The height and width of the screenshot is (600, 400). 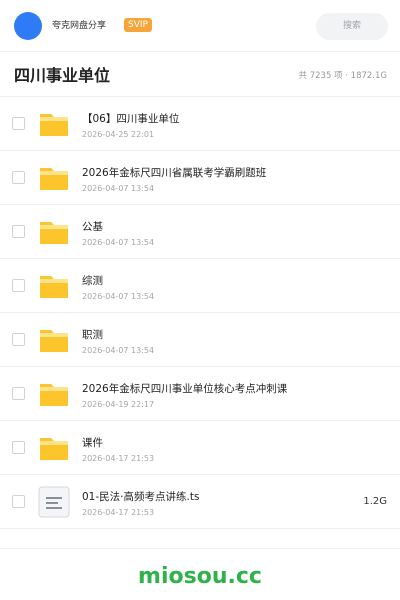 What do you see at coordinates (200, 75) in the screenshot?
I see `title-bar: 四川事业单位 共 7235 项 · 1872.1G` at bounding box center [200, 75].